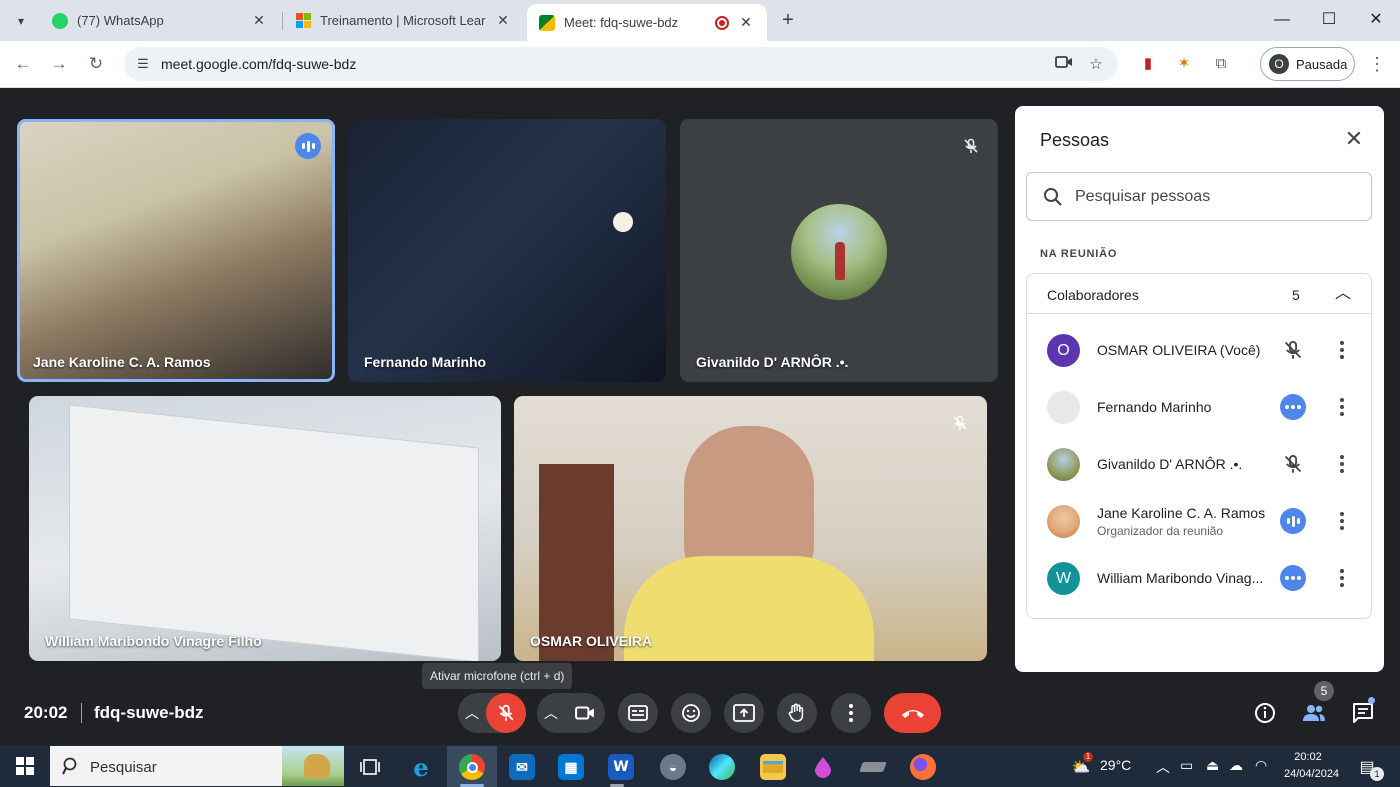 The image size is (1400, 787). What do you see at coordinates (59, 64) in the screenshot?
I see `forward-icon: →` at bounding box center [59, 64].